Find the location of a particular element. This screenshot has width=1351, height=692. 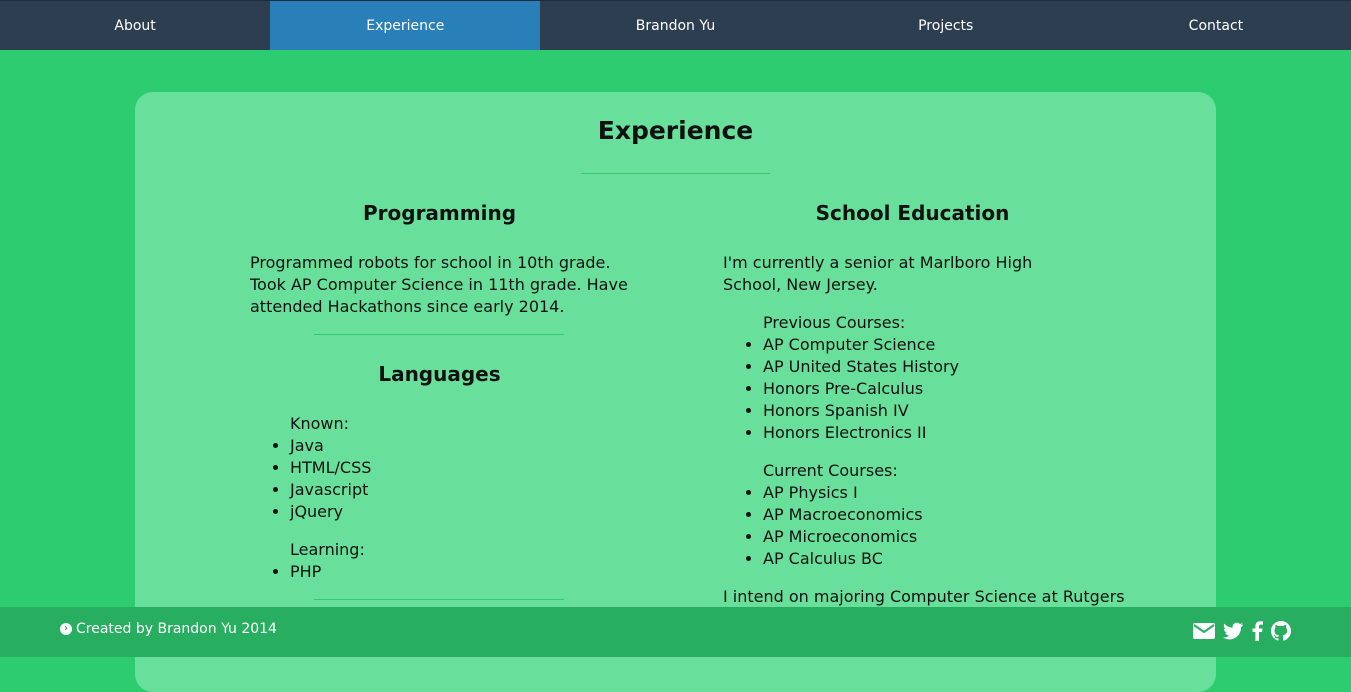

nav-item-about: About is located at coordinates (135, 25).